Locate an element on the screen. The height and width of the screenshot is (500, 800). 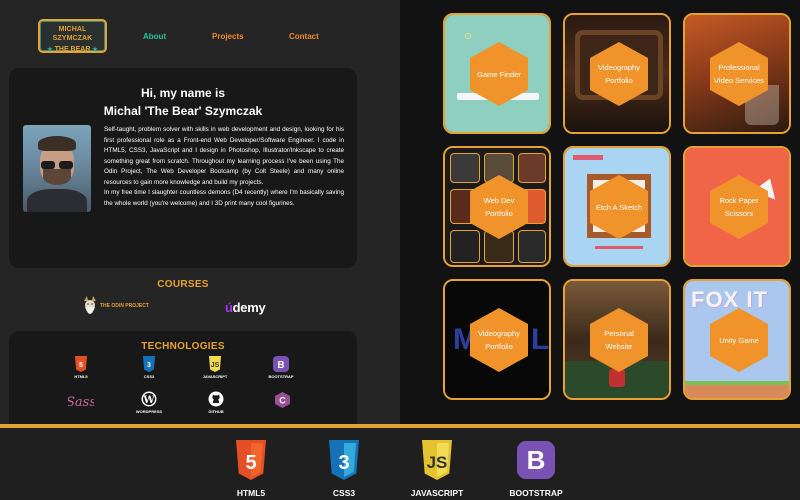
project-title-hexagon: Etch A Sketch is located at coordinates (619, 207).